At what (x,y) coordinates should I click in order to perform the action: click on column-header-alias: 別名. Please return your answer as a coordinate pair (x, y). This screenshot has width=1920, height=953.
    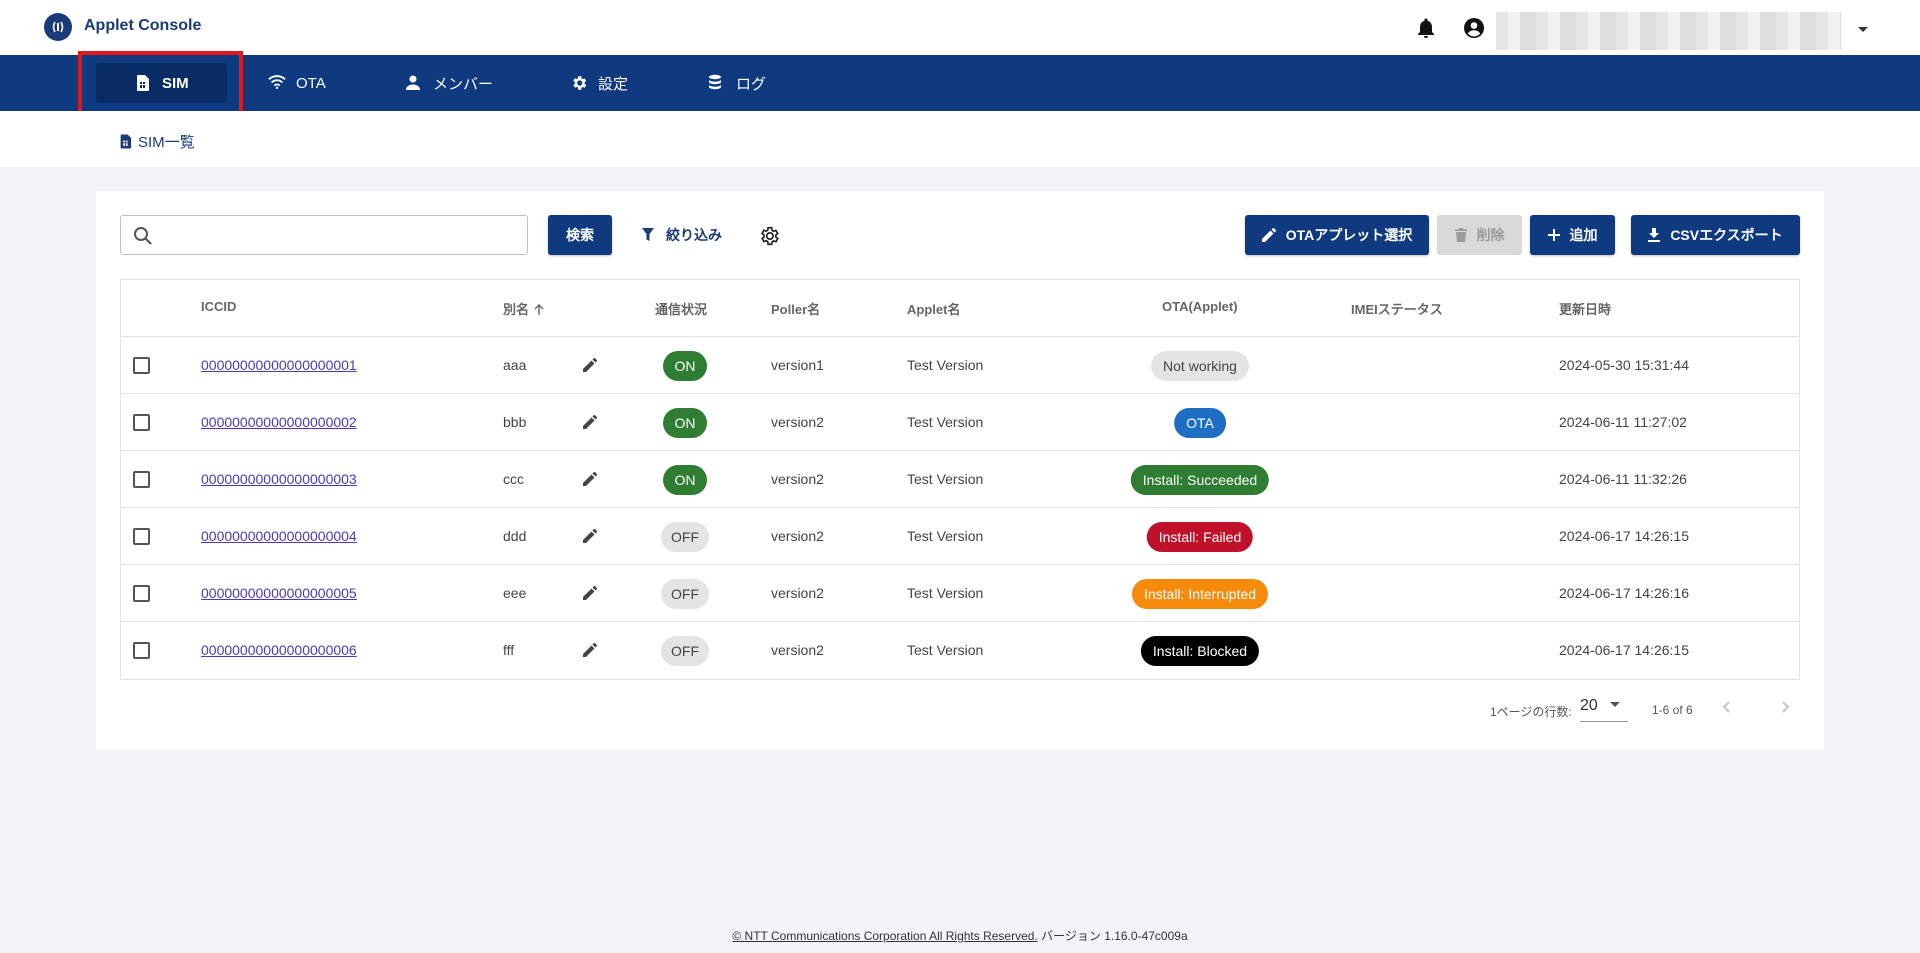
    Looking at the image, I should click on (524, 308).